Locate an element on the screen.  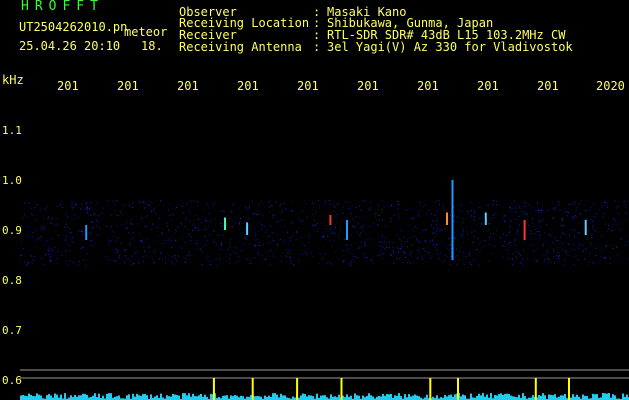
file-name: UT2504262010.pn is located at coordinates (73, 27).